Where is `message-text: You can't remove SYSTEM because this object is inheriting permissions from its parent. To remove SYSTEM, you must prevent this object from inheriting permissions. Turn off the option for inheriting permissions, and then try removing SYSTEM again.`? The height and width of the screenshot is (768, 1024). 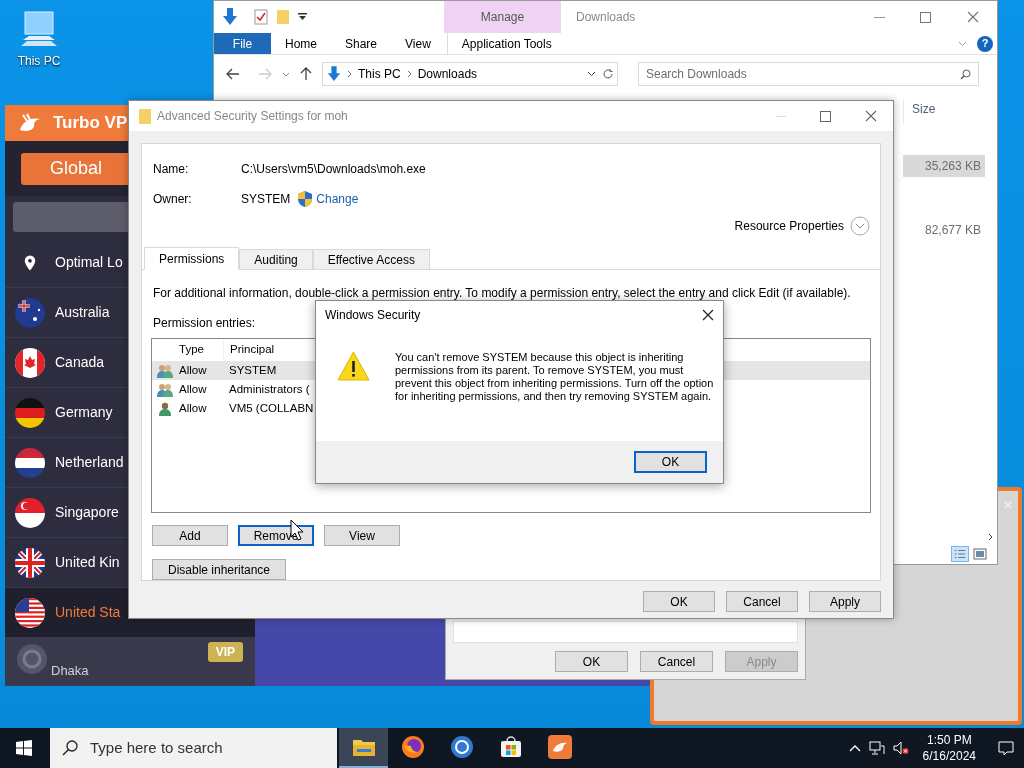
message-text: You can't remove SYSTEM because this object is inheriting permissions from its parent. To remove SYSTEM, you must prevent this object from inheriting permissions. Turn off the option for inheriting permissions, and then try removing SYSTEM again. is located at coordinates (555, 377).